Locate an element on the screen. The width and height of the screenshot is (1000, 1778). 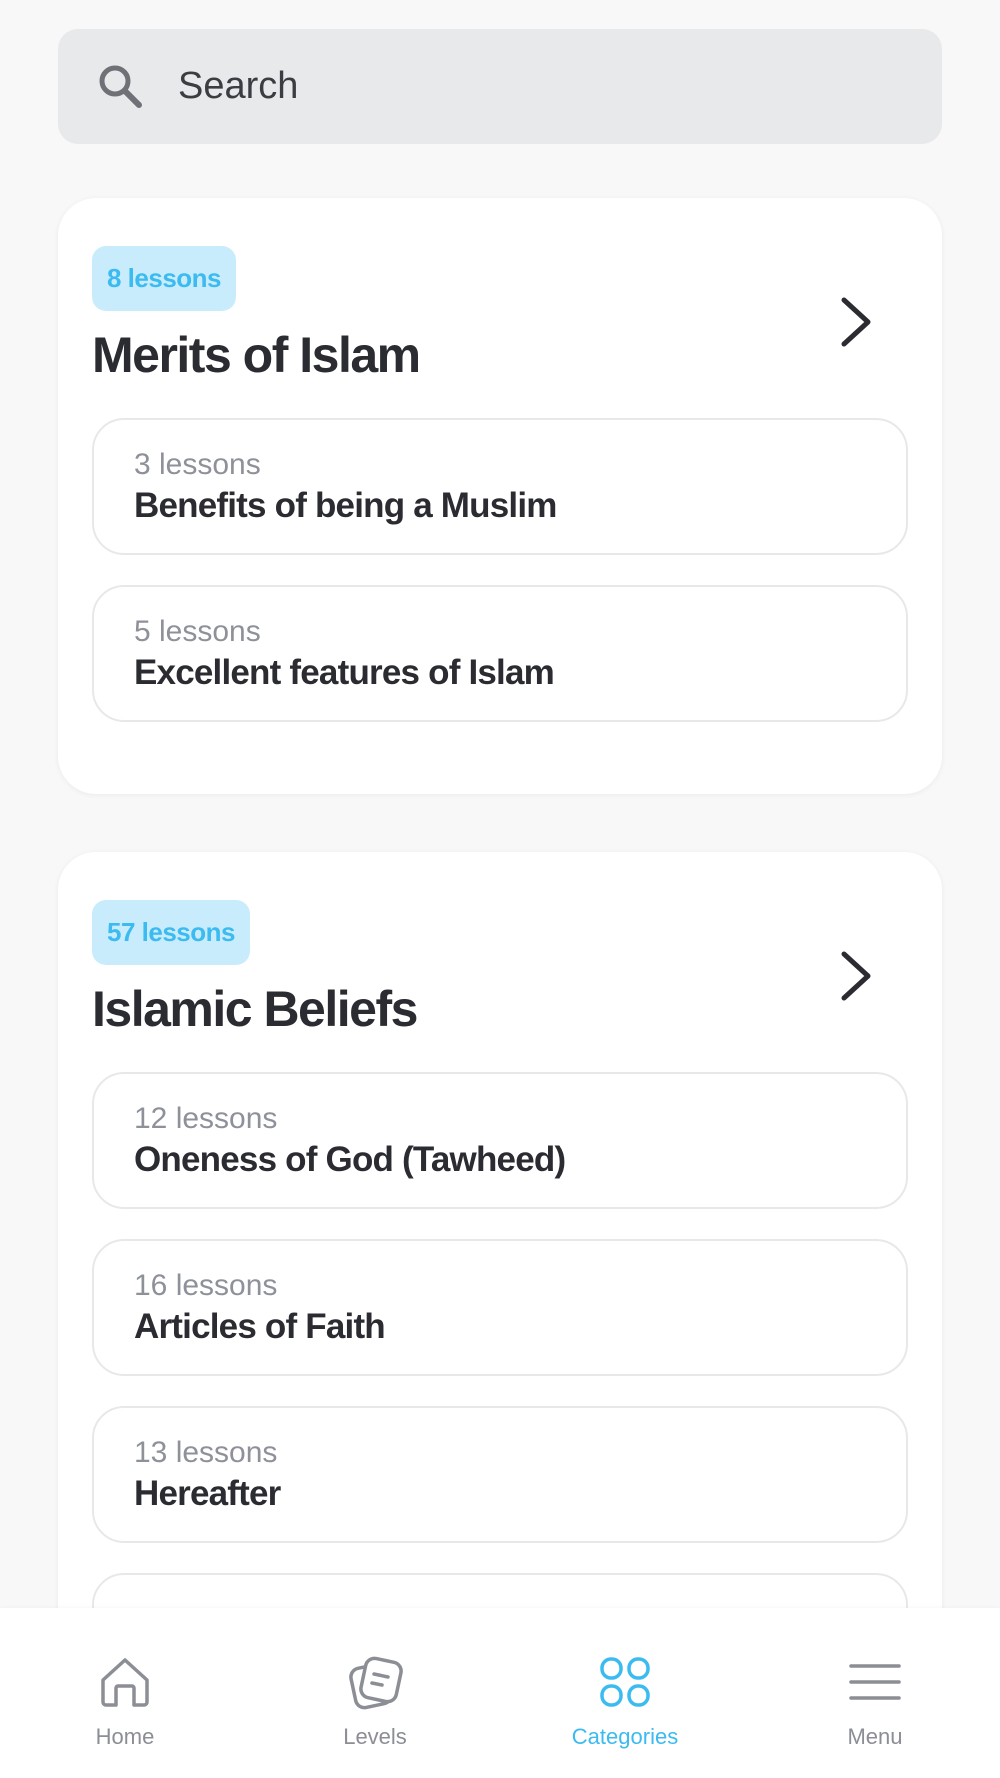
tab-label: Home is located at coordinates (125, 1736).